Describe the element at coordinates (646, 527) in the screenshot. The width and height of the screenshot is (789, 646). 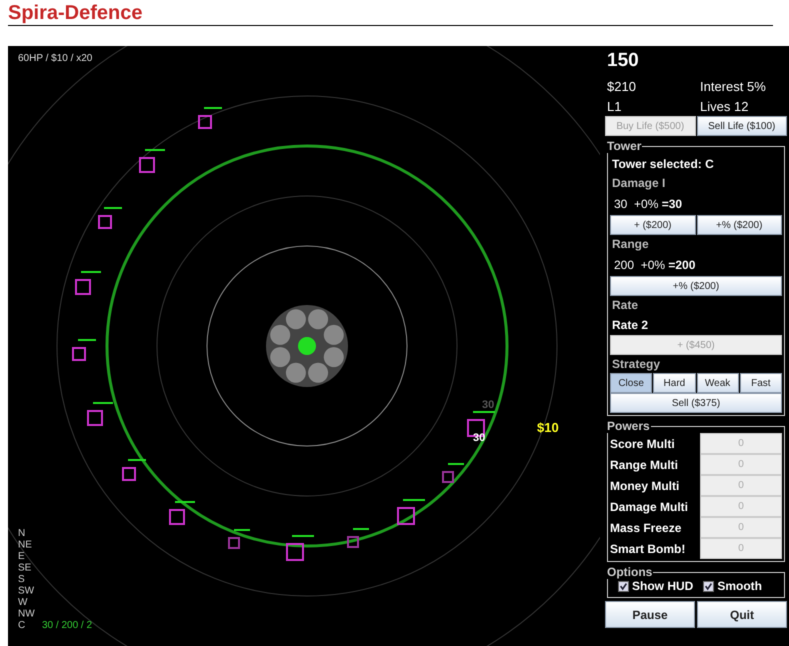
I see `power-label: Mass Freeze` at that location.